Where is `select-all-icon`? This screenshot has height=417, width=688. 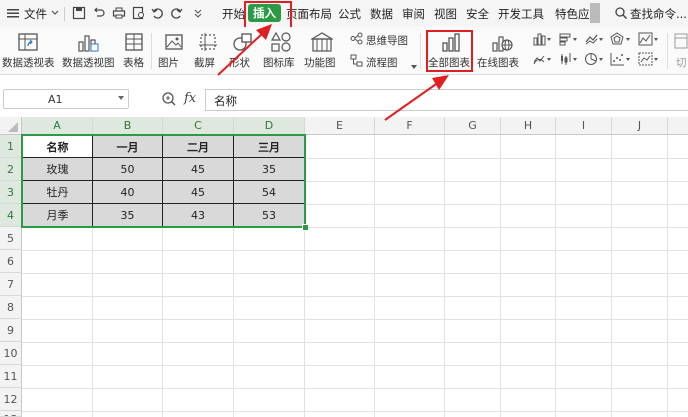
select-all-icon is located at coordinates (13, 127).